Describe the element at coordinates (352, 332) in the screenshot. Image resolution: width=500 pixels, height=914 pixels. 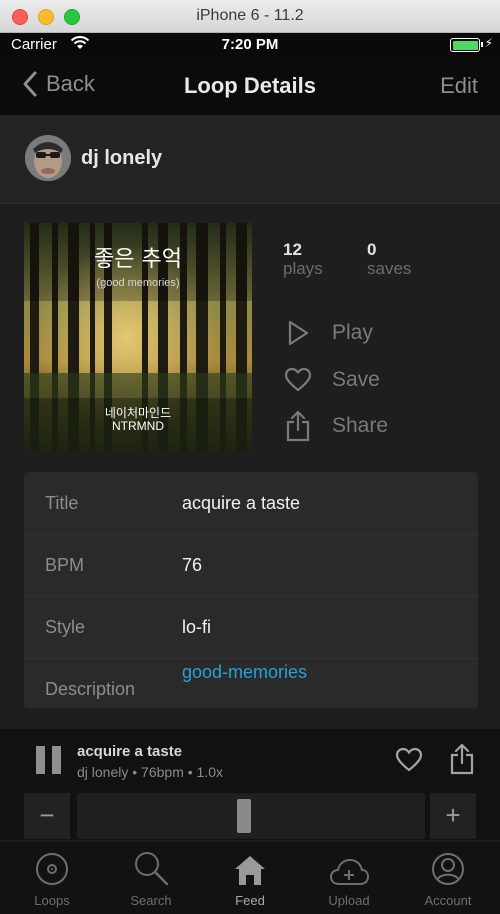
I see `play-label: Play` at that location.